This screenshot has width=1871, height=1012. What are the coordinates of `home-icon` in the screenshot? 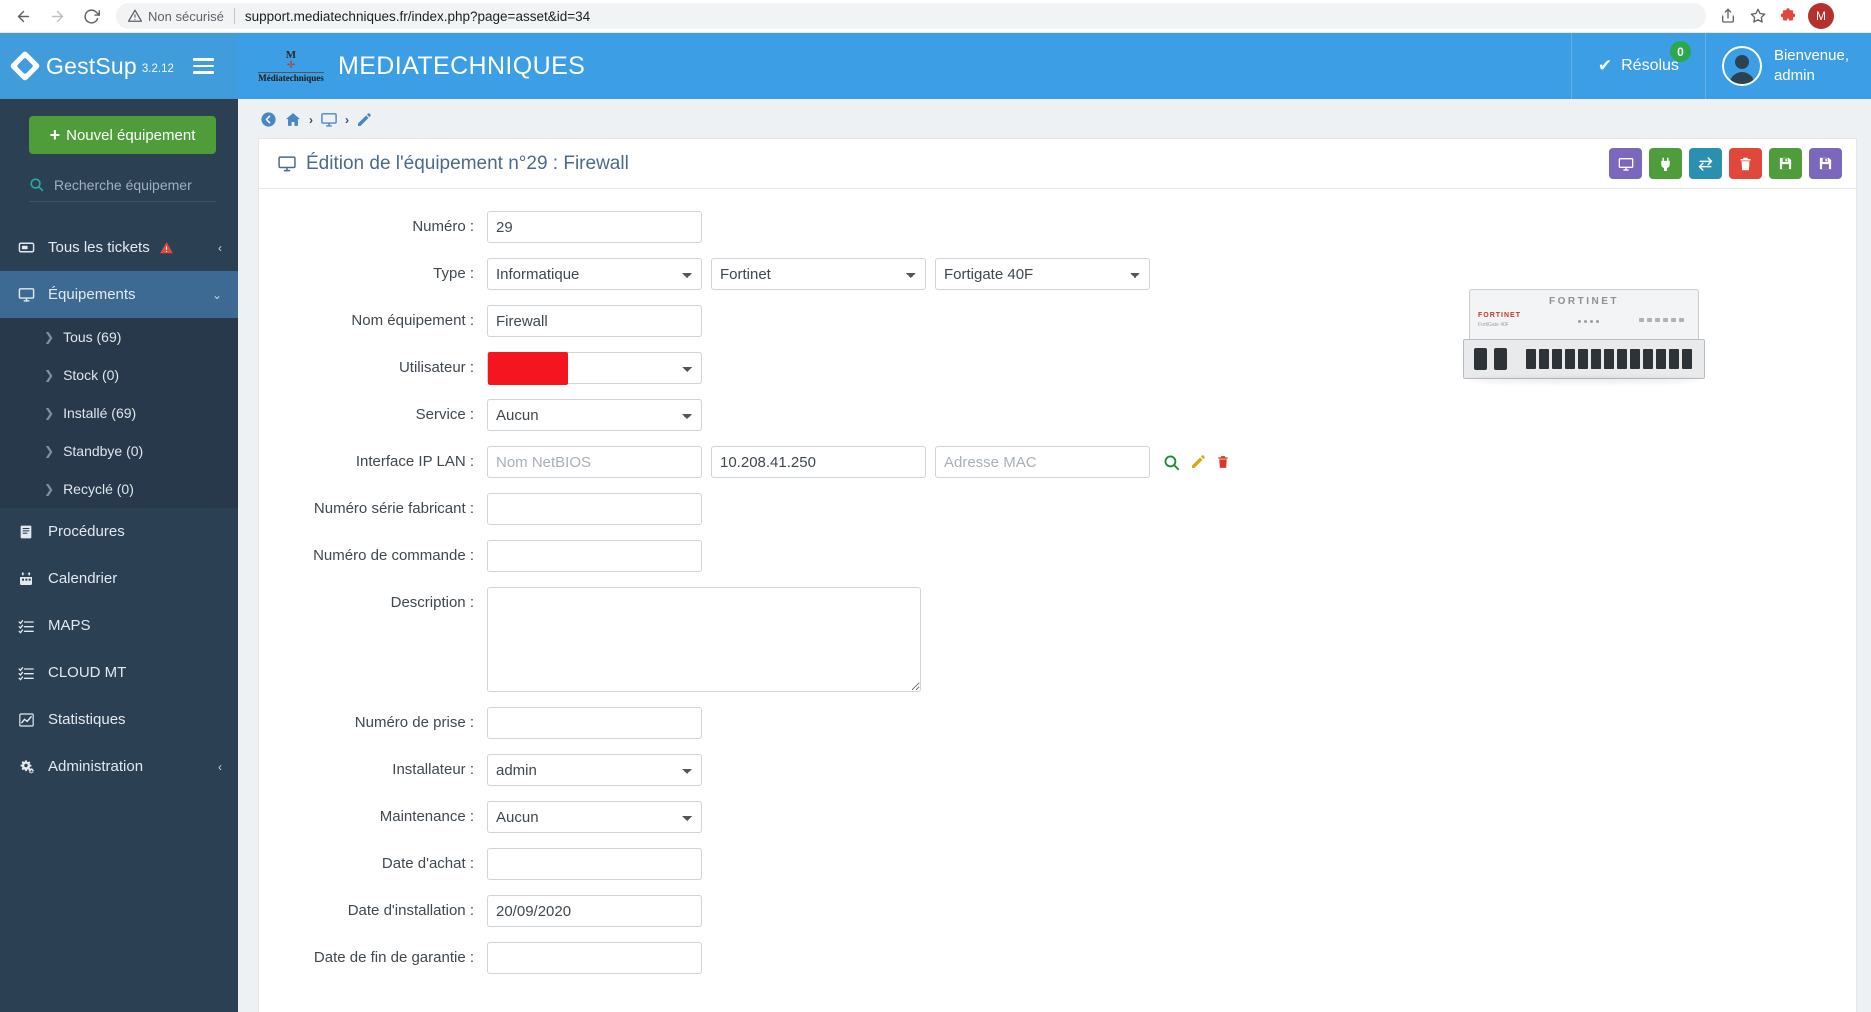 It's located at (293, 119).